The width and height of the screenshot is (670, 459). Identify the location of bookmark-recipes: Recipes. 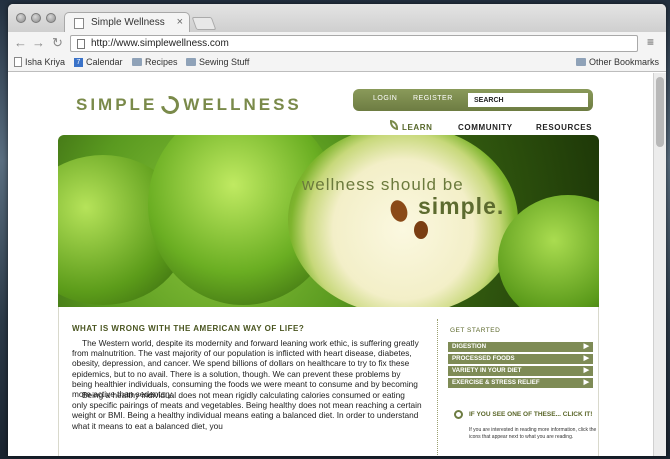
(155, 62).